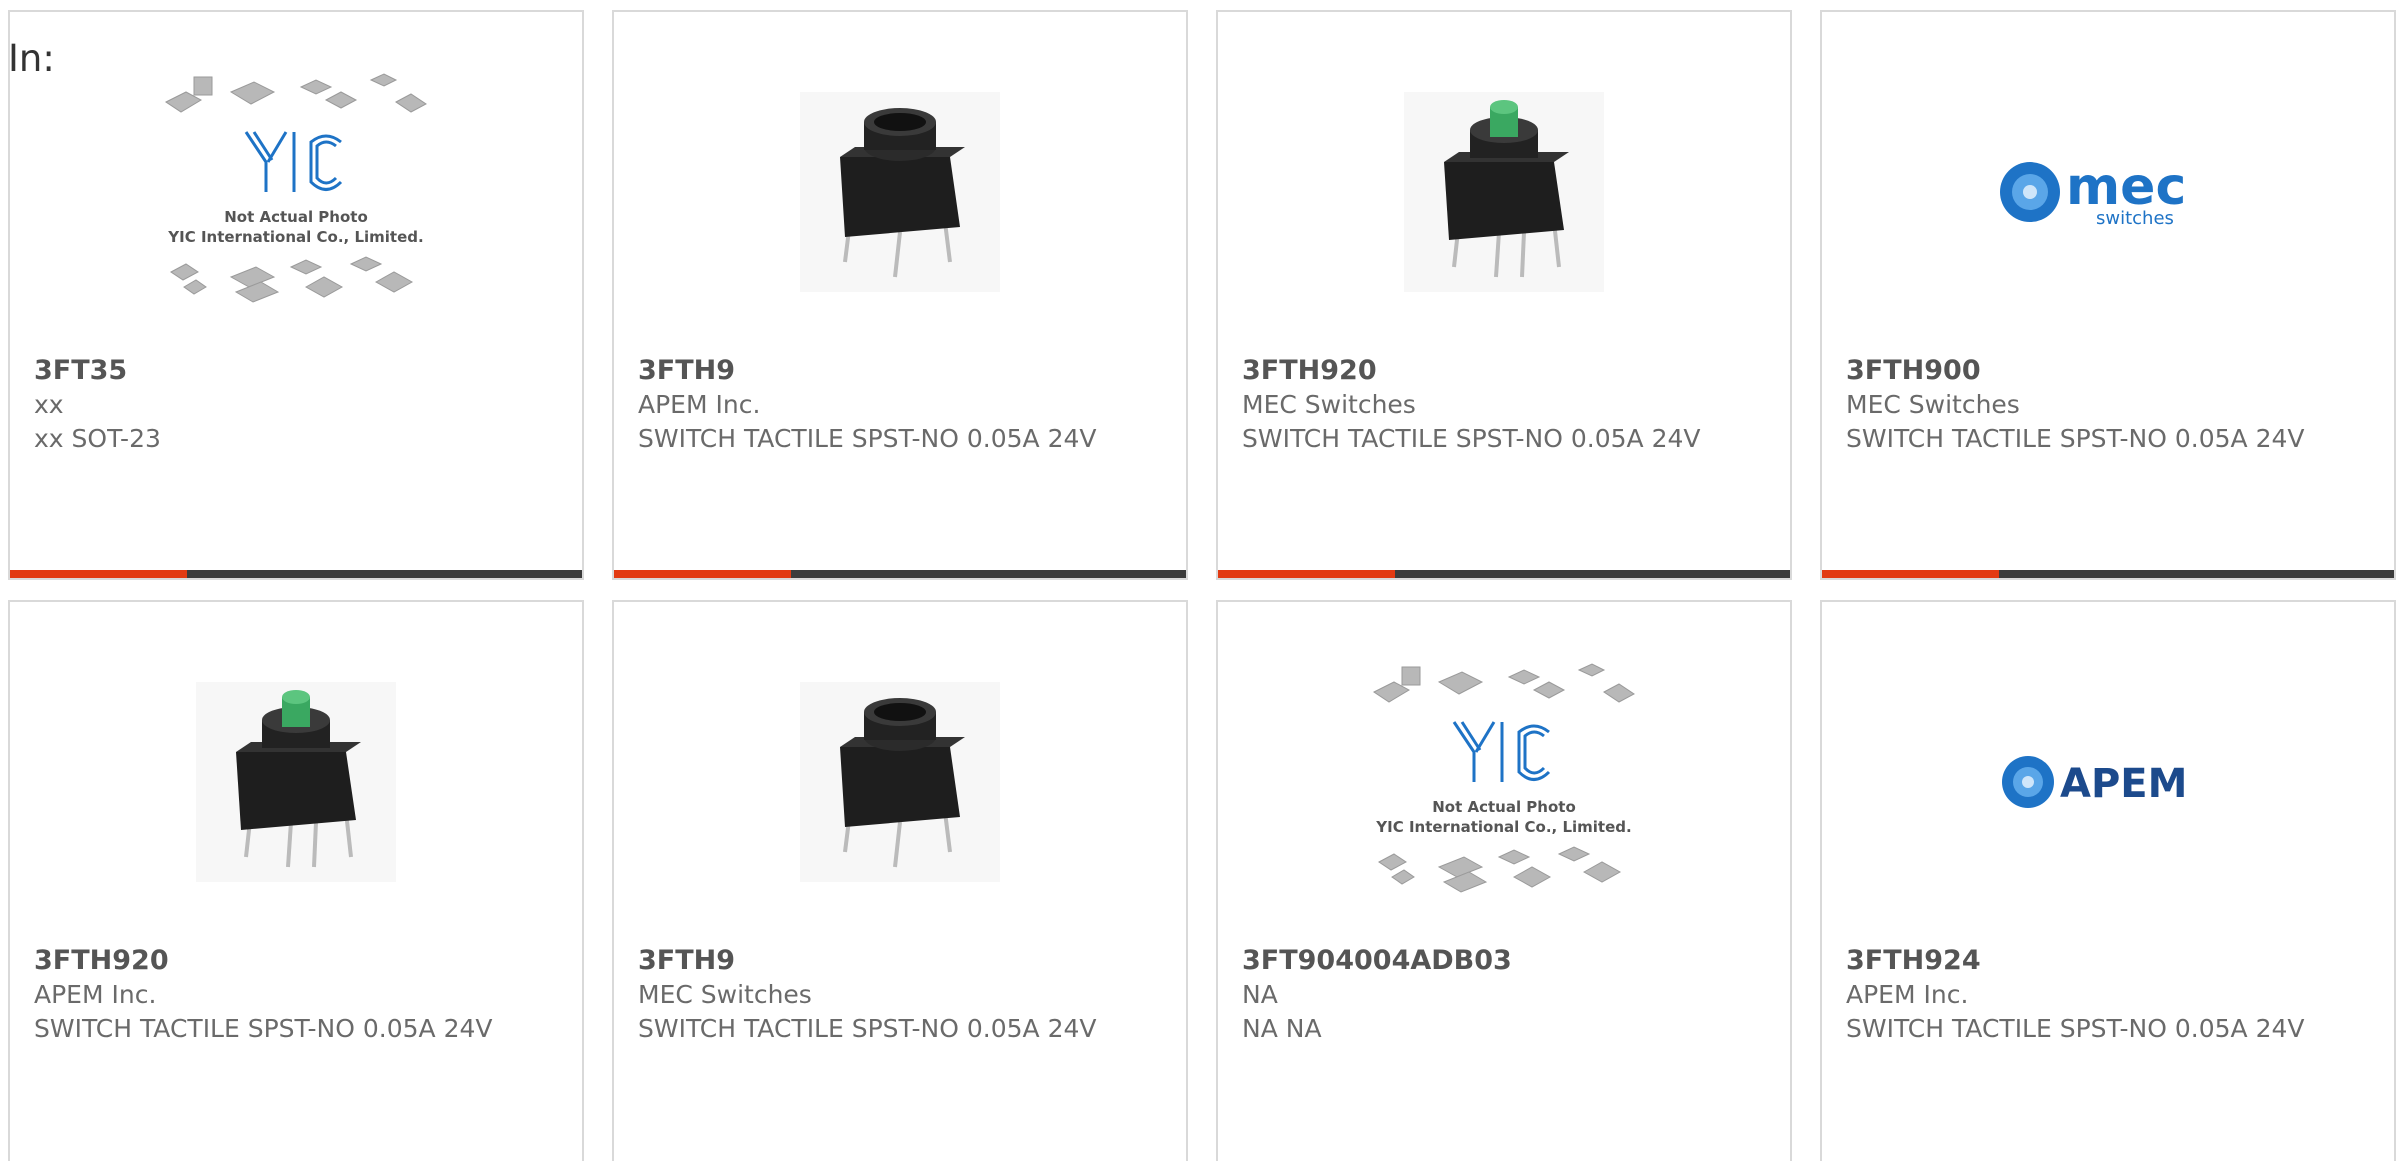  I want to click on apem-logo-word: APEM, so click(2123, 784).